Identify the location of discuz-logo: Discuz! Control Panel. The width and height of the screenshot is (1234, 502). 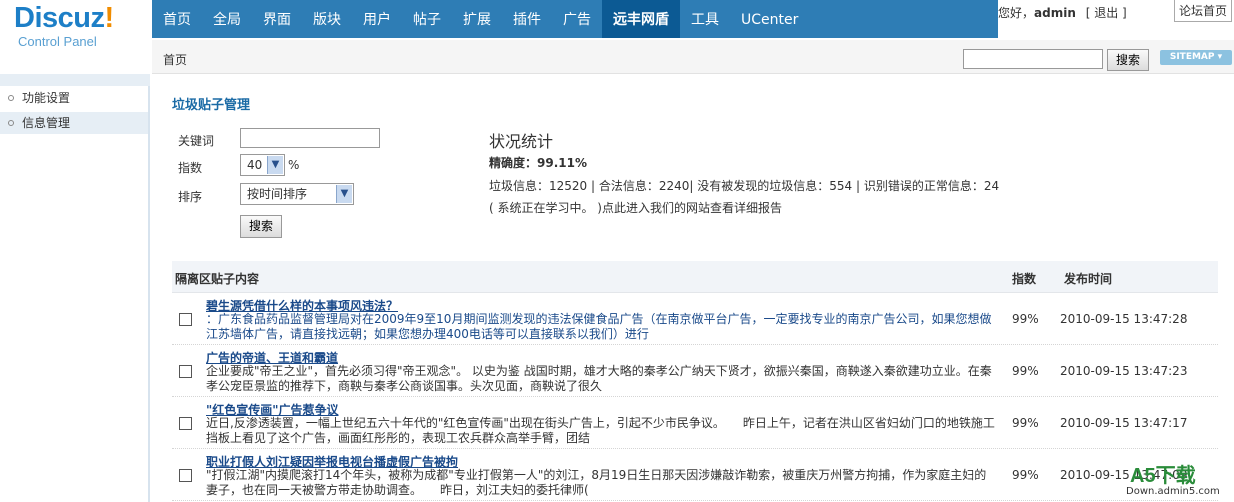
(81, 27).